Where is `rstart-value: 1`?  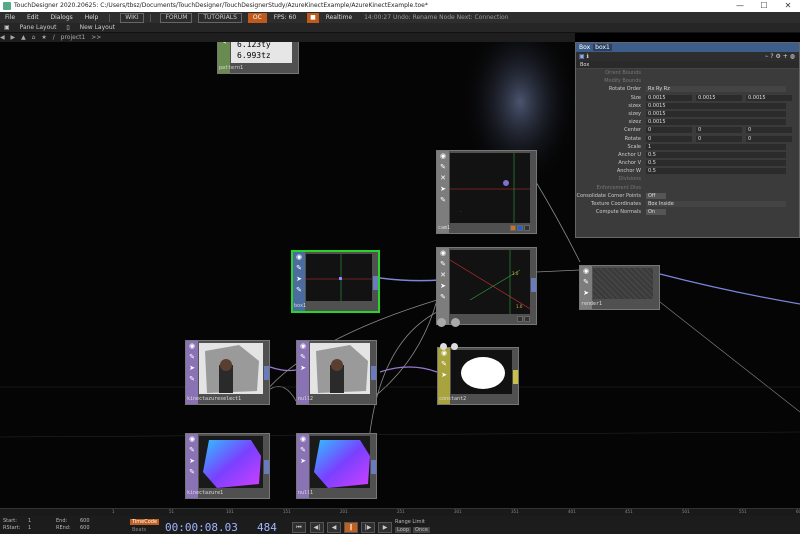 rstart-value: 1 is located at coordinates (29, 528).